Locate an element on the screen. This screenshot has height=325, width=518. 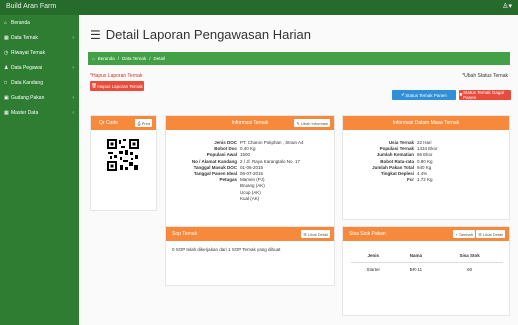
masa-row: Fcr 1.72 Kg is located at coordinates (427, 180).